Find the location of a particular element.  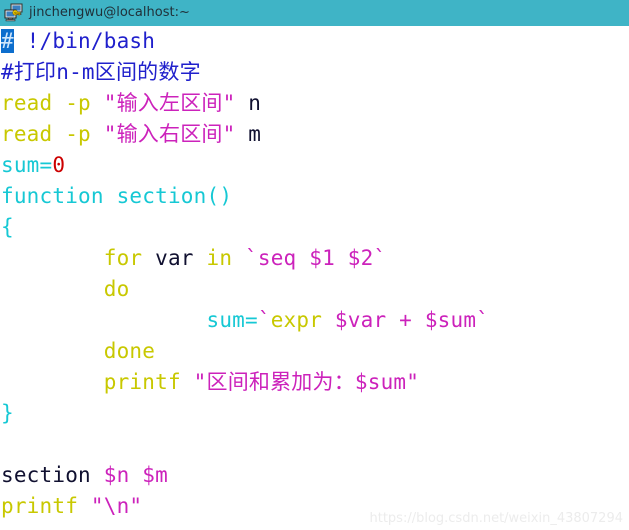

code-token: in is located at coordinates (226, 258).